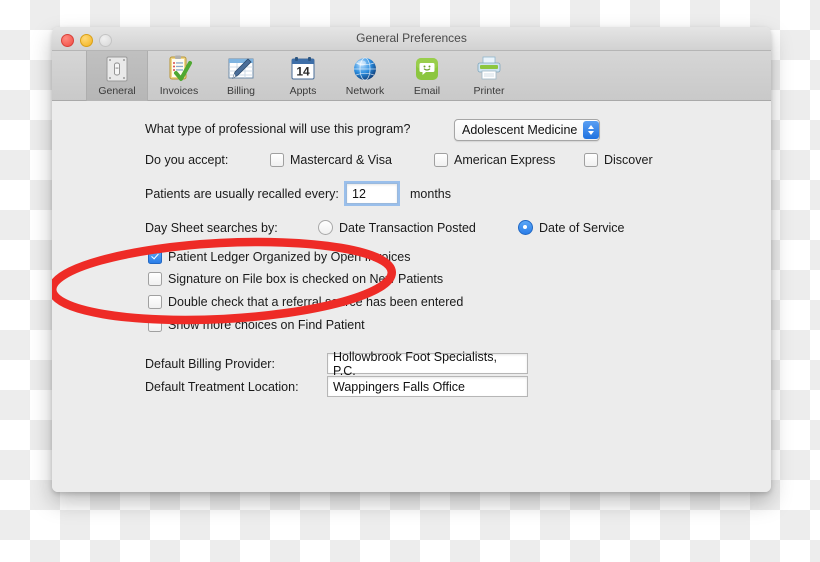  Describe the element at coordinates (441, 160) in the screenshot. I see `checkbox-american-express` at that location.